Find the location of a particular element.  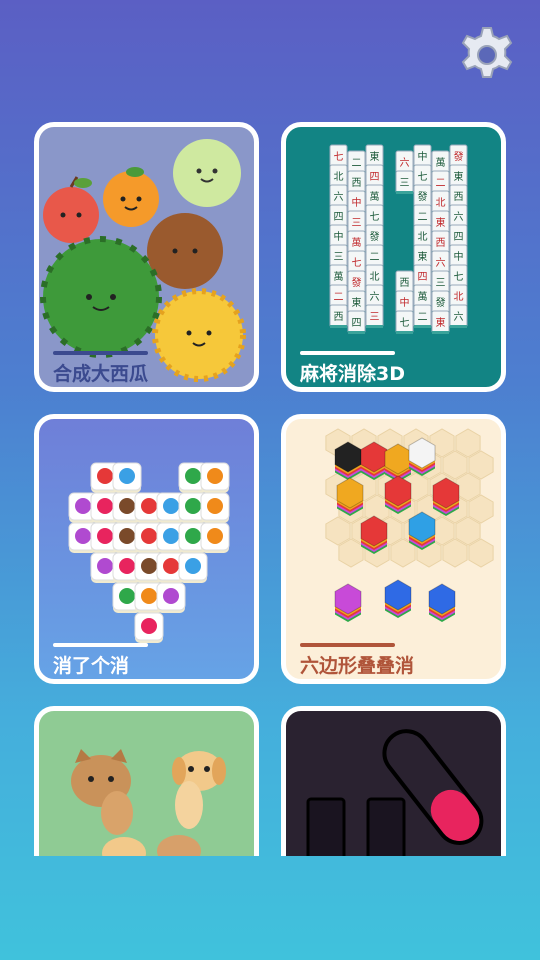

pets-art is located at coordinates (148, 802).